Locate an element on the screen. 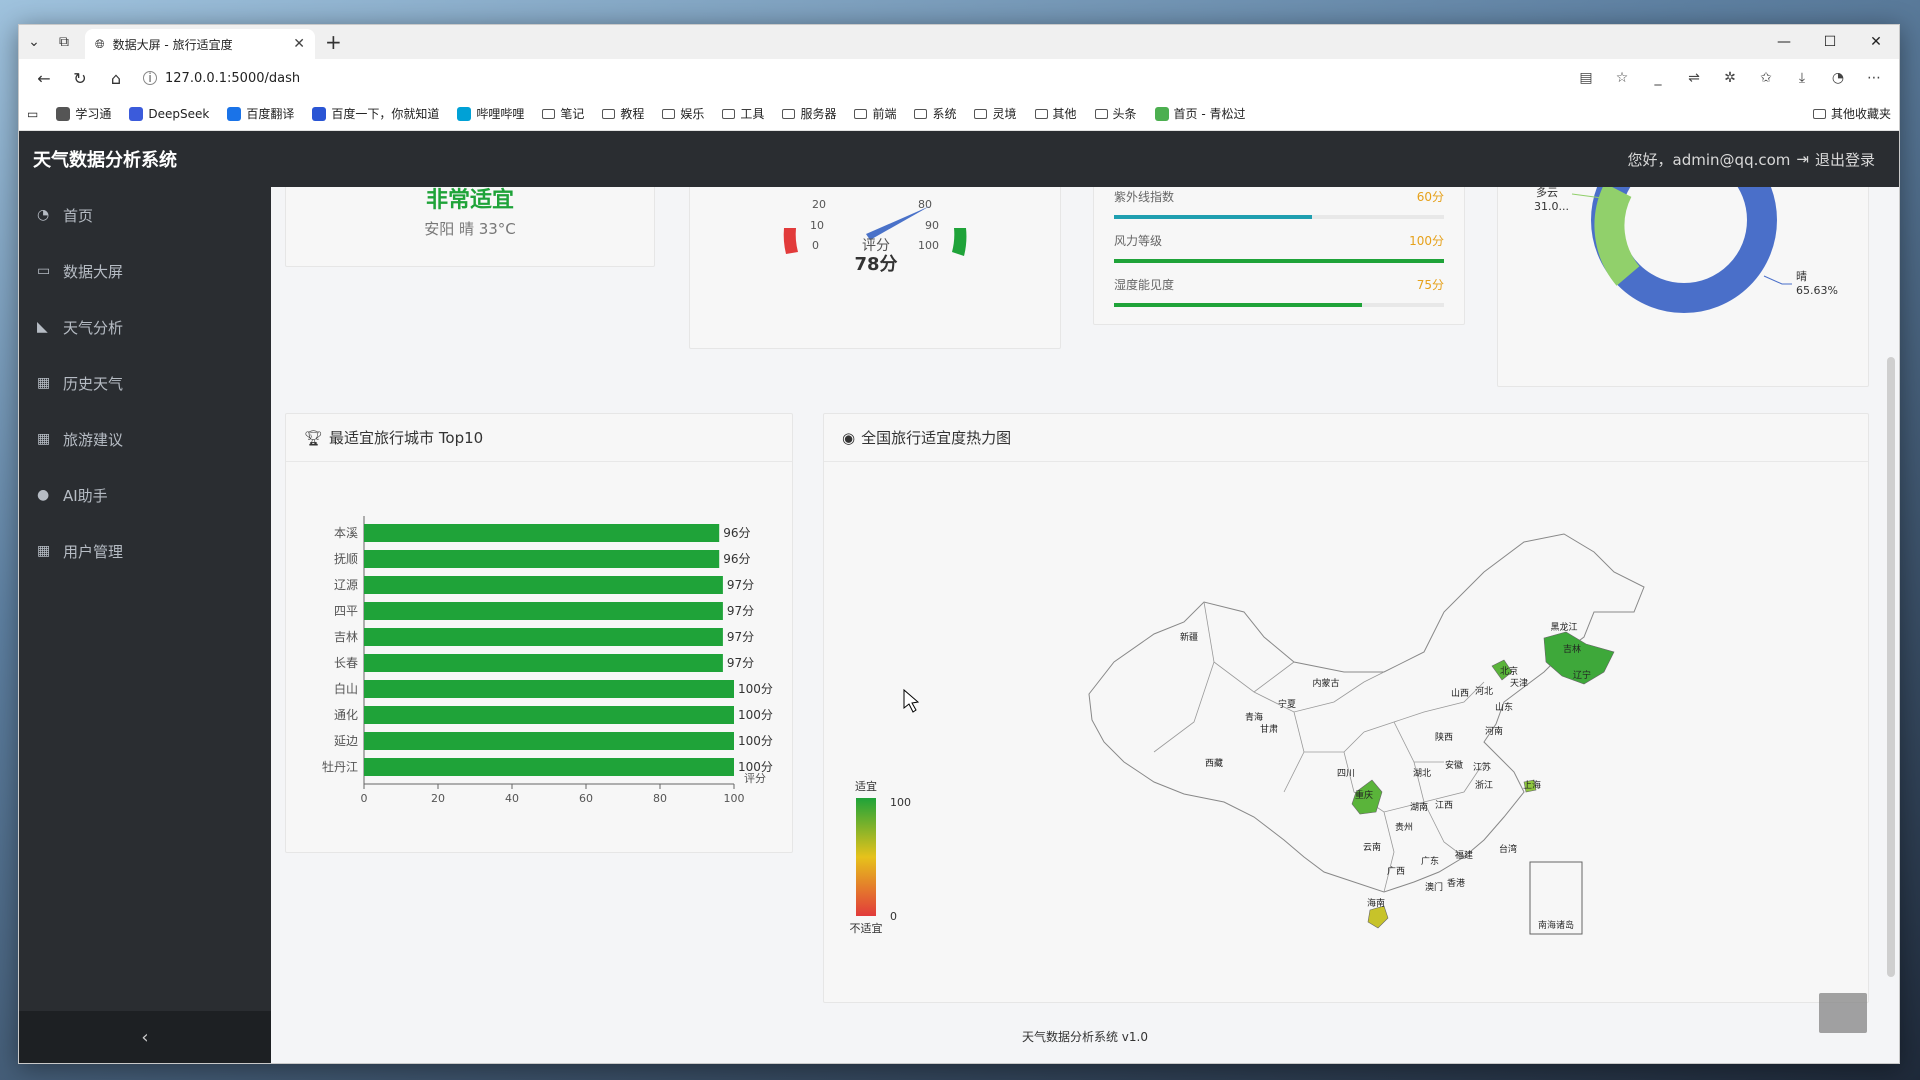 Image resolution: width=1920 pixels, height=1080 pixels. other-bookmarks: 其他收藏夹 is located at coordinates (1851, 113).